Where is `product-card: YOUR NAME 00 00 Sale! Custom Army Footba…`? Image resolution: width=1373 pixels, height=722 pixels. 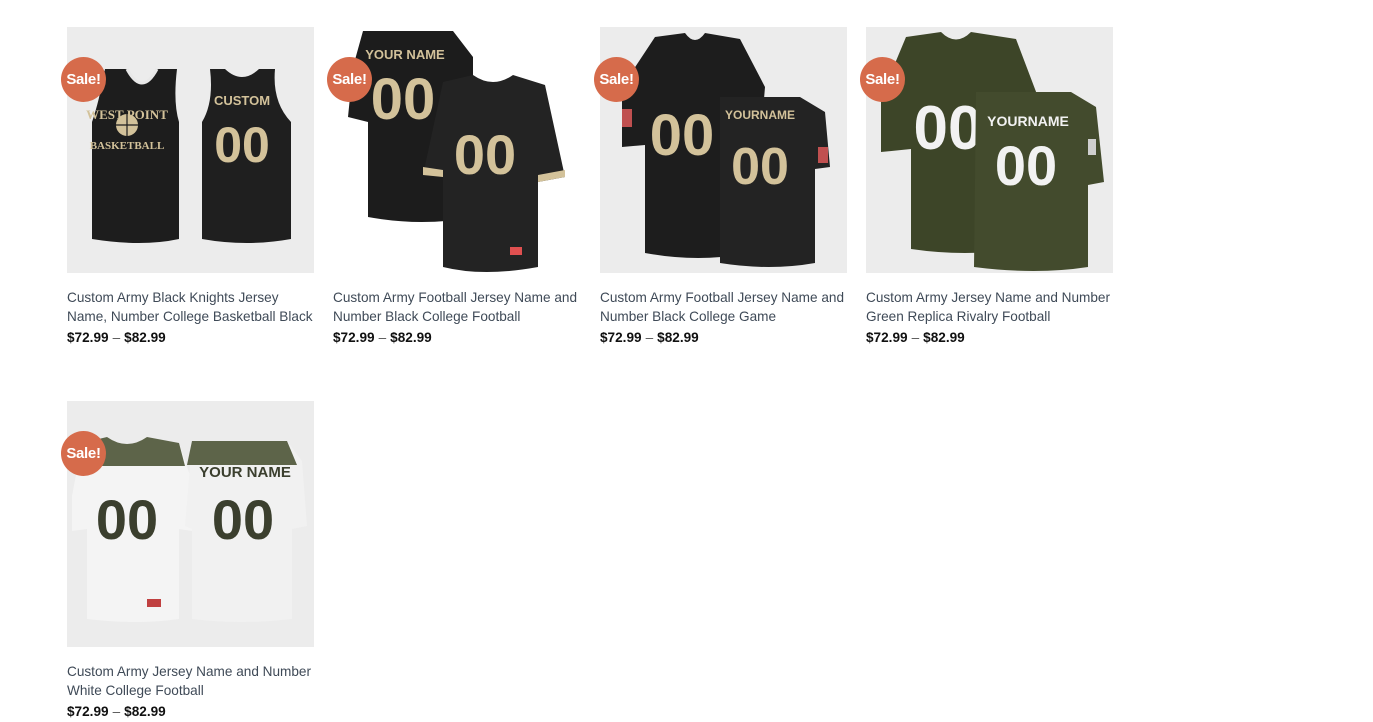
product-card: YOUR NAME 00 00 Sale! Custom Army Footba… is located at coordinates (453, 187).